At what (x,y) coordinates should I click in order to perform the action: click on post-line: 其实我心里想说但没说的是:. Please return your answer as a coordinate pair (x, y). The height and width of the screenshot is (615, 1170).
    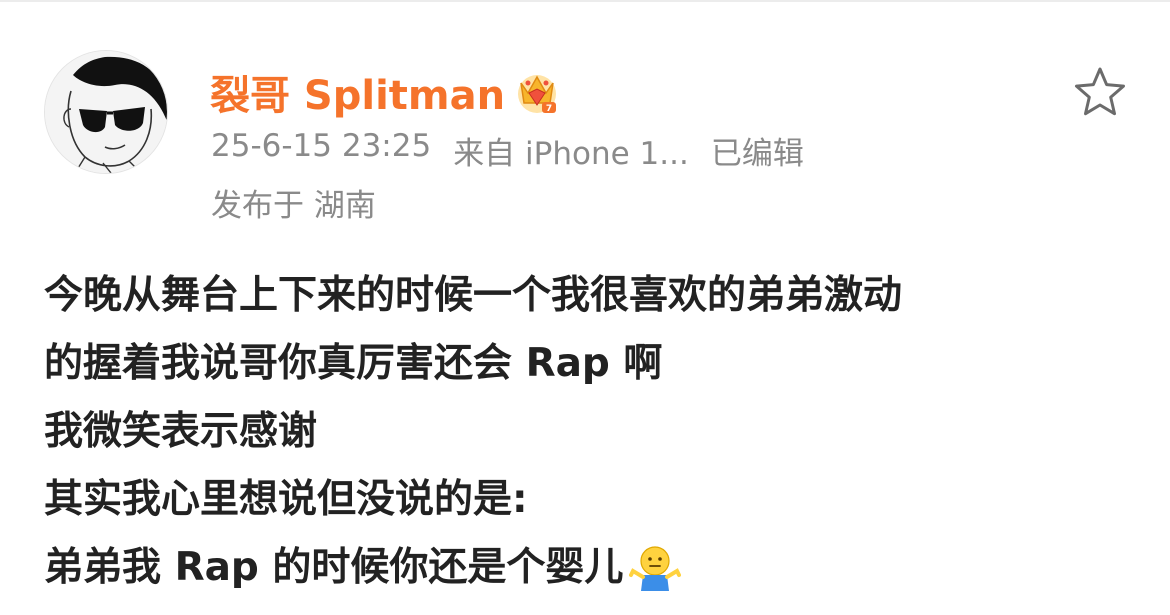
    Looking at the image, I should click on (286, 499).